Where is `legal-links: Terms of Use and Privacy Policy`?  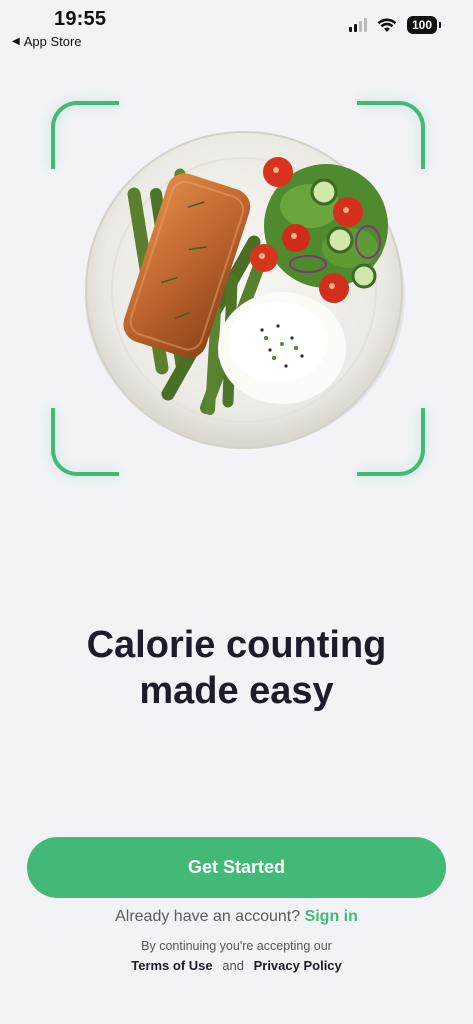
legal-links: Terms of Use and Privacy Policy is located at coordinates (236, 965).